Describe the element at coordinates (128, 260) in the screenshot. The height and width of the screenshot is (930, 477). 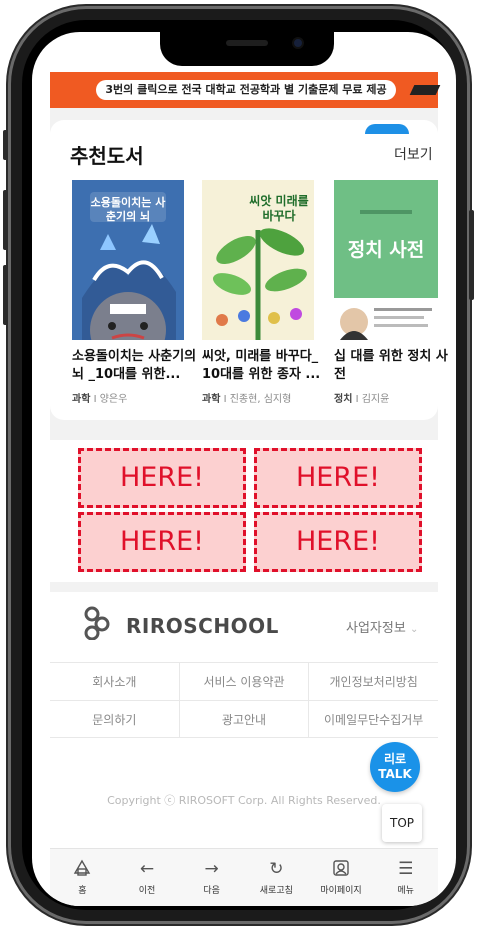
I see `book-cover: 소용돌이치는 사춘기의 뇌` at that location.